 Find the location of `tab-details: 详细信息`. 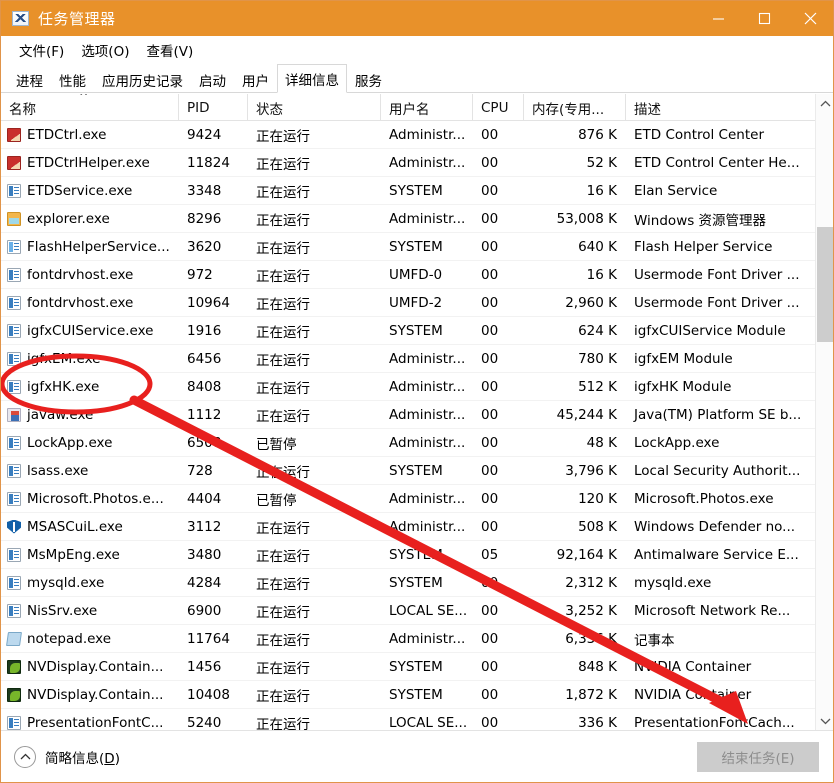

tab-details: 详细信息 is located at coordinates (312, 78).